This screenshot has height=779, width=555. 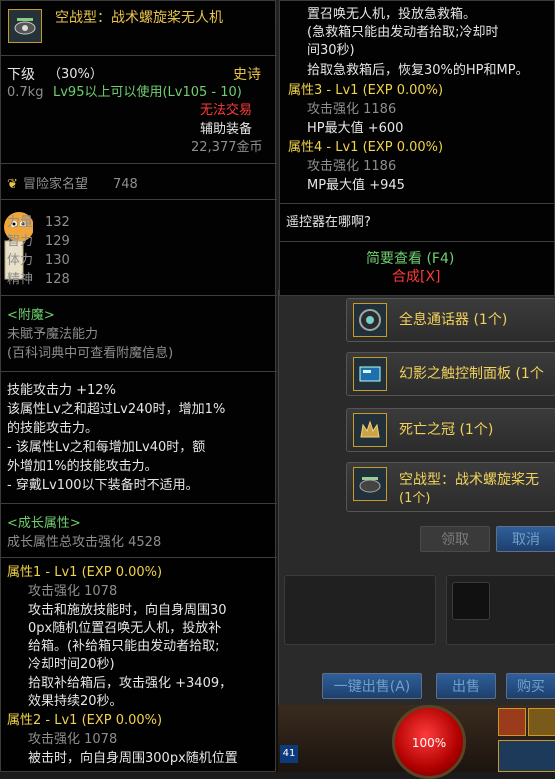 What do you see at coordinates (85, 720) in the screenshot?
I see `attribute-2-title: 属性2 - Lv1 (EXP 0.00%)` at bounding box center [85, 720].